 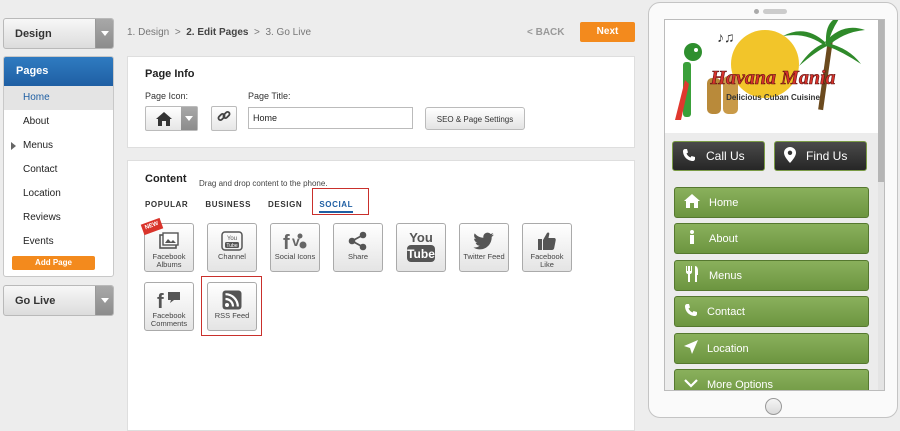 I want to click on link-button, so click(x=224, y=118).